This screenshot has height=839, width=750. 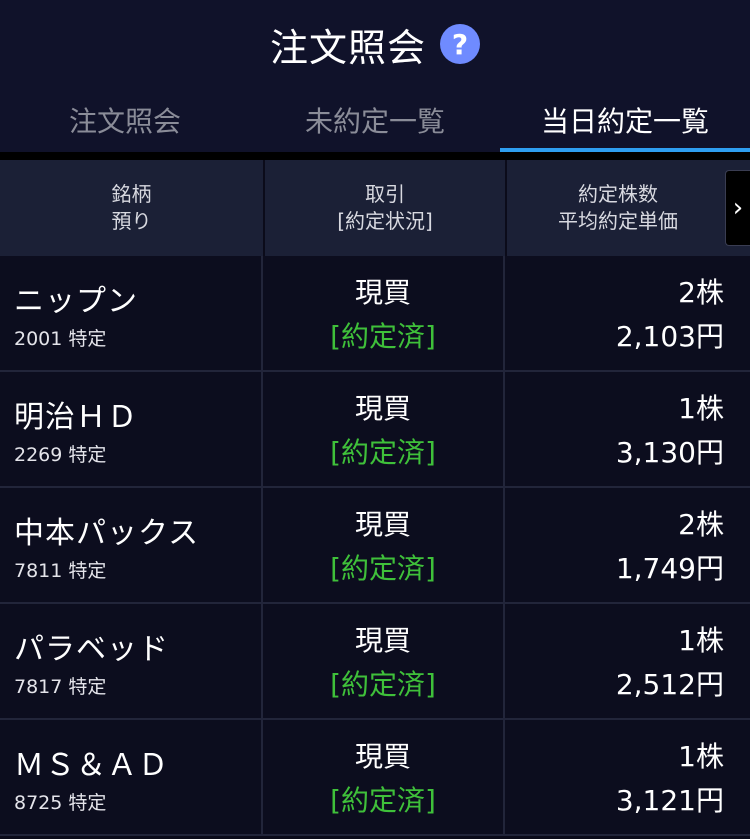 What do you see at coordinates (627, 429) in the screenshot?
I see `quantity-cell: 1株 3,130円` at bounding box center [627, 429].